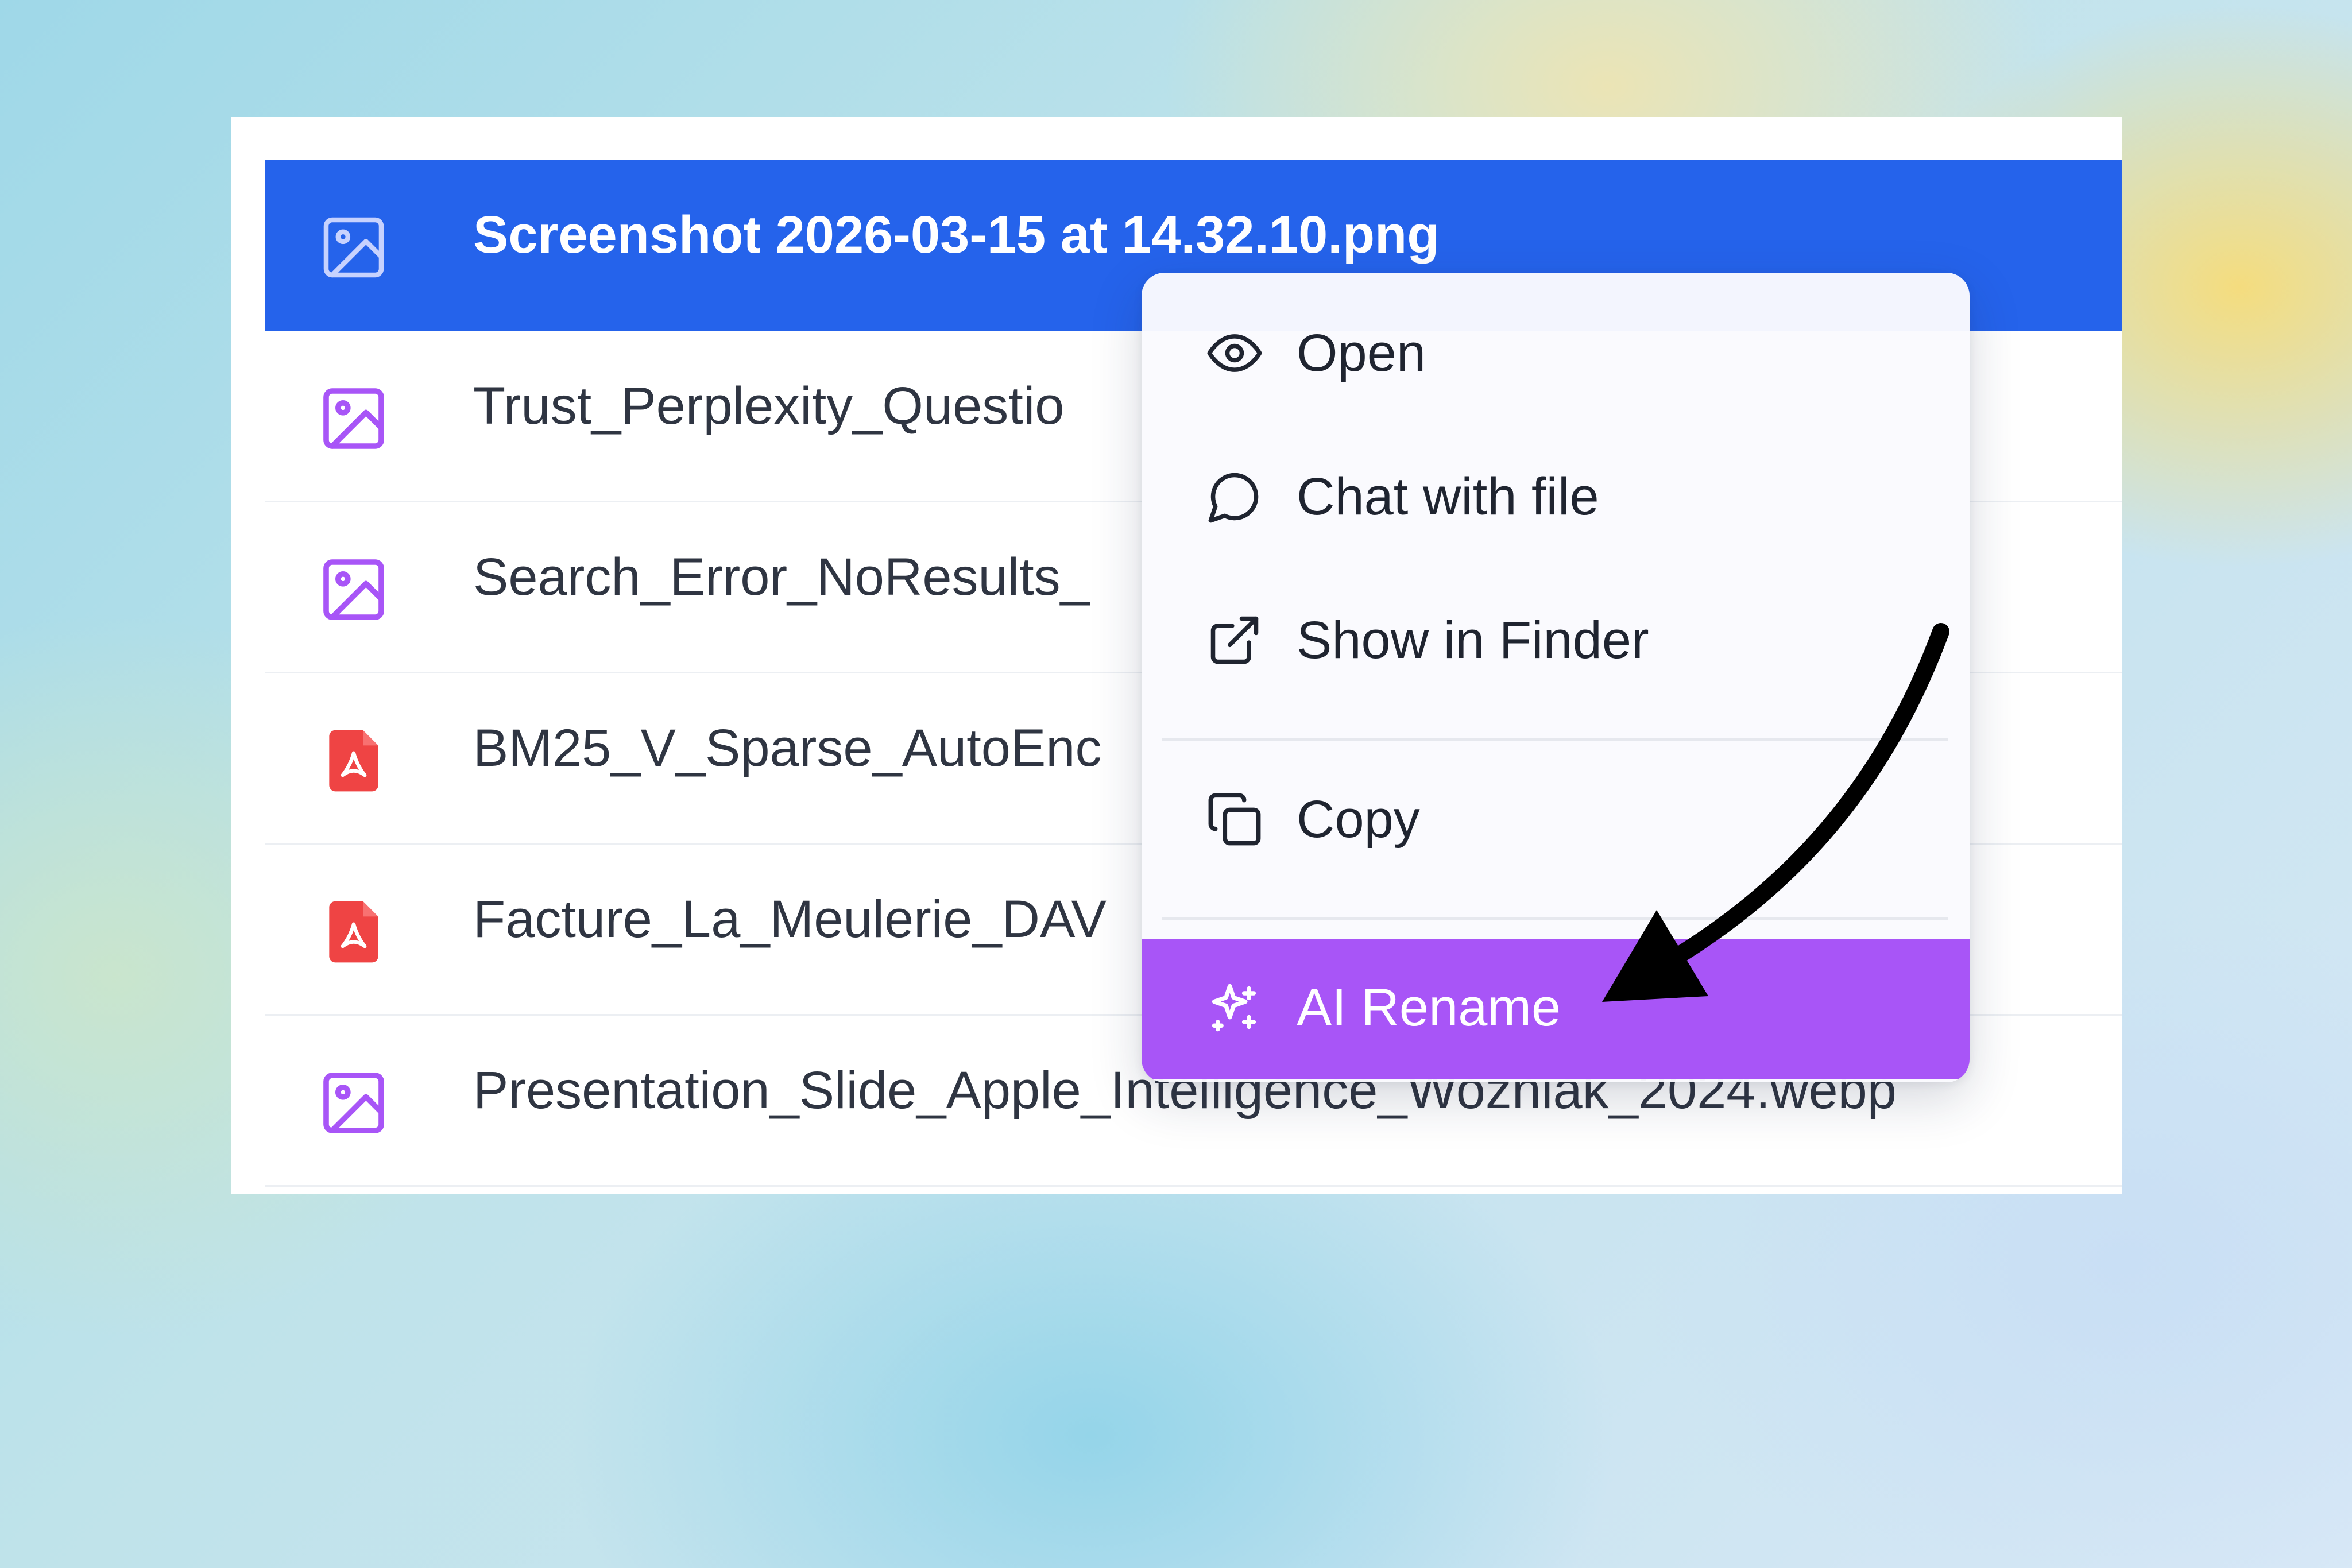 The height and width of the screenshot is (1568, 2352). I want to click on file-name: Facture_La_Meulerie_DAV, so click(790, 918).